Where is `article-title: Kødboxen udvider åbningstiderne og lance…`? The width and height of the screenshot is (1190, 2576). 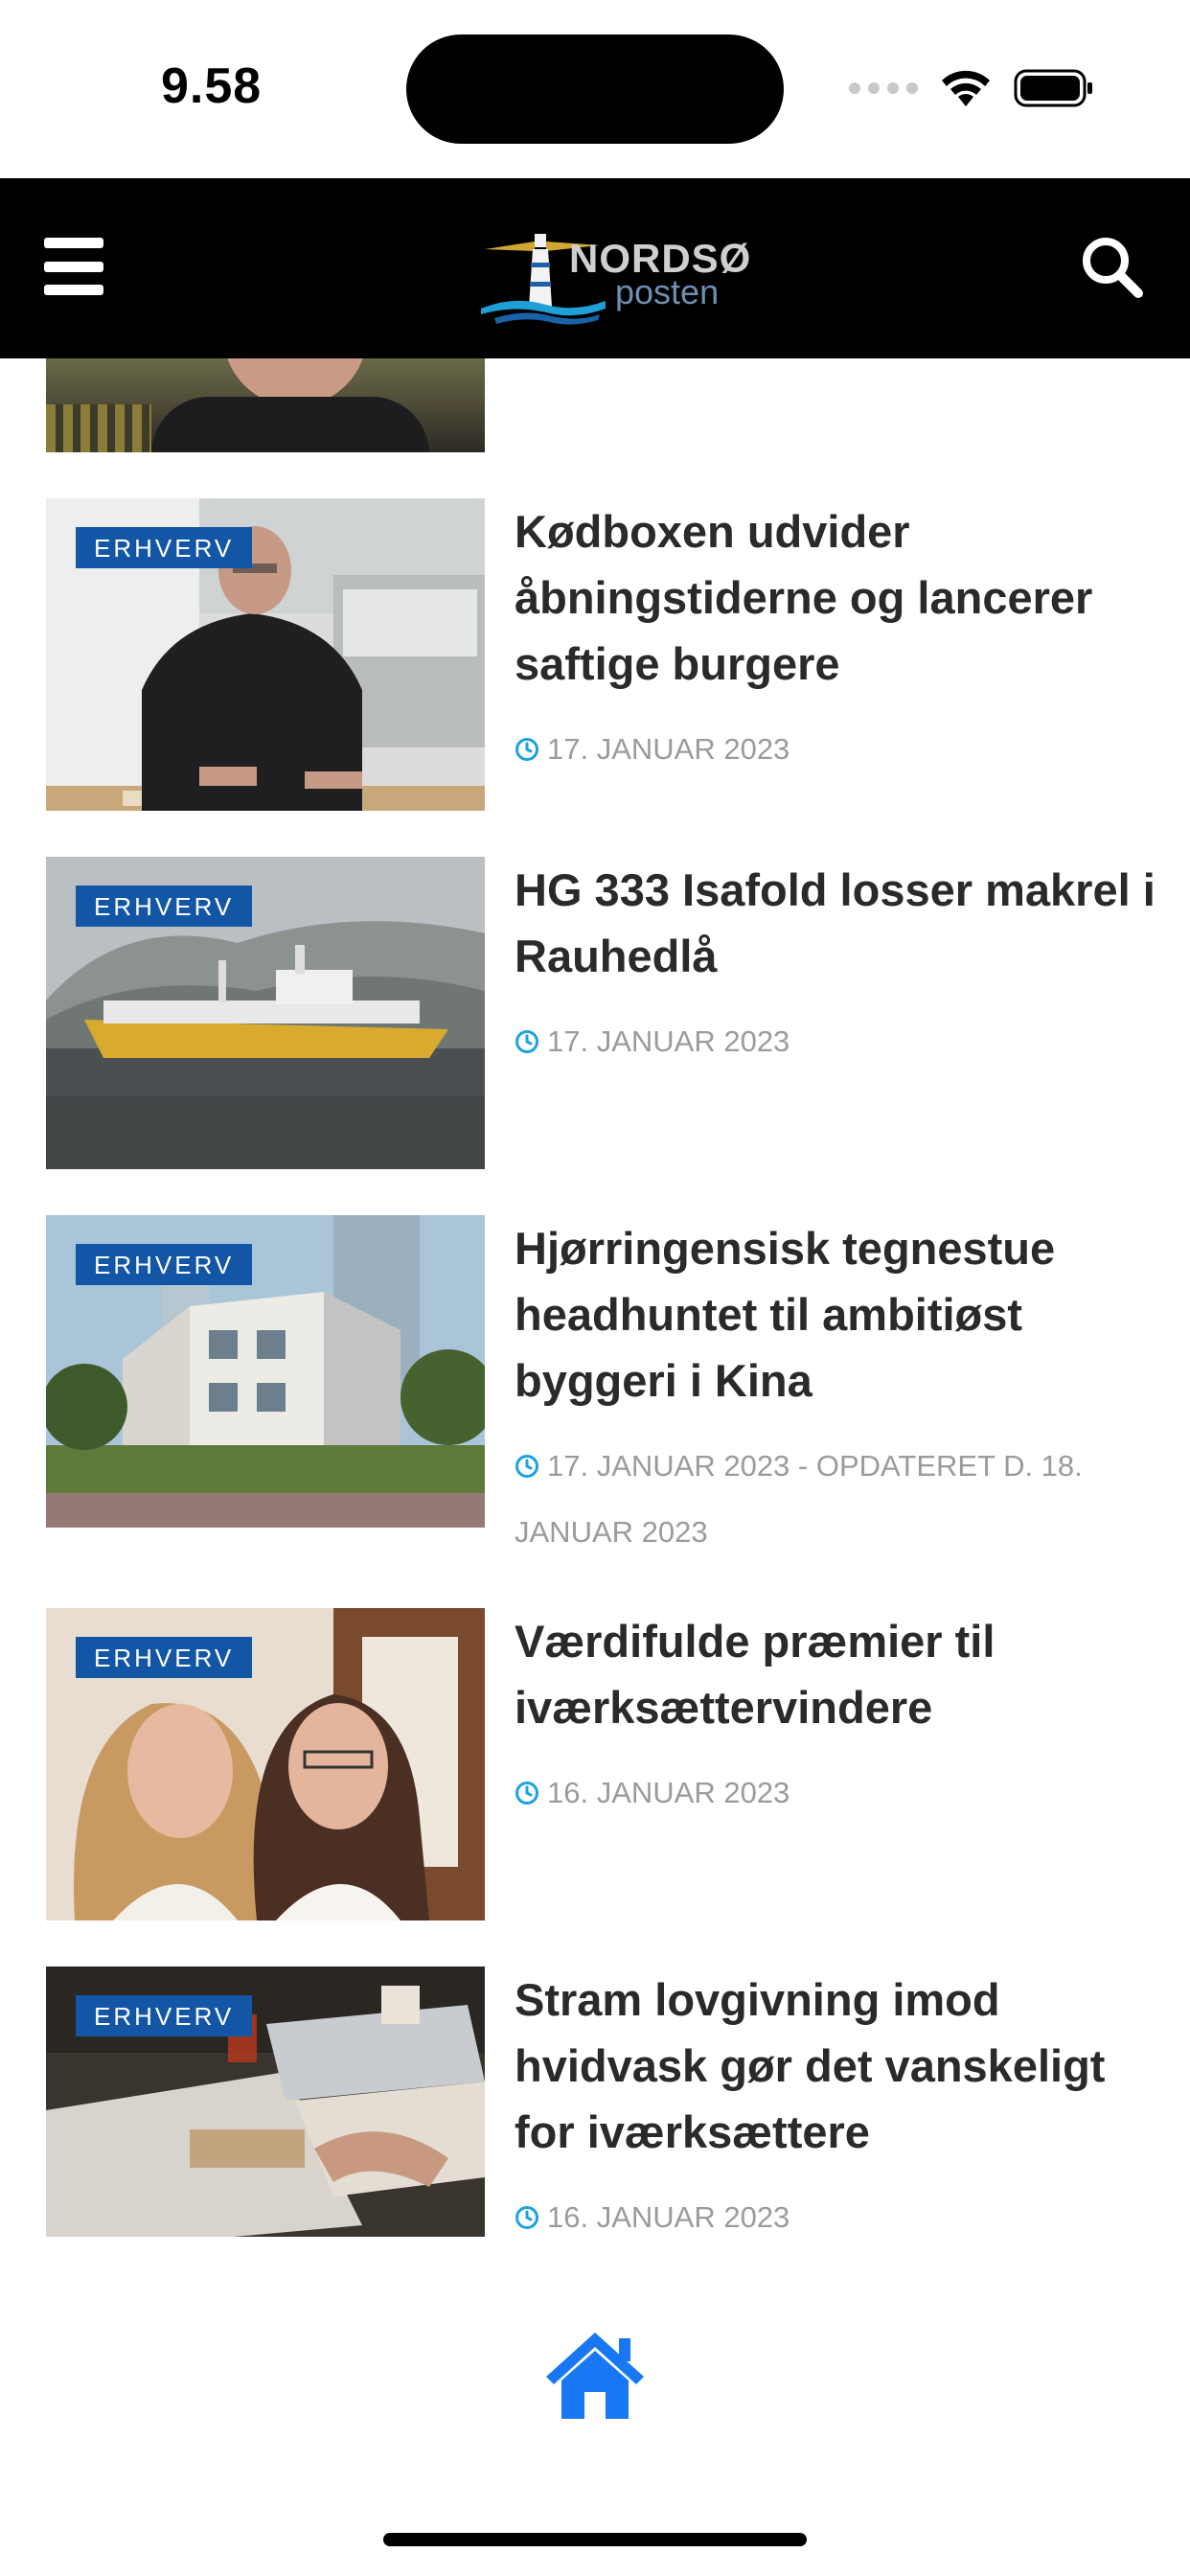
article-title: Kødboxen udvider åbningstiderne og lance… is located at coordinates (836, 597).